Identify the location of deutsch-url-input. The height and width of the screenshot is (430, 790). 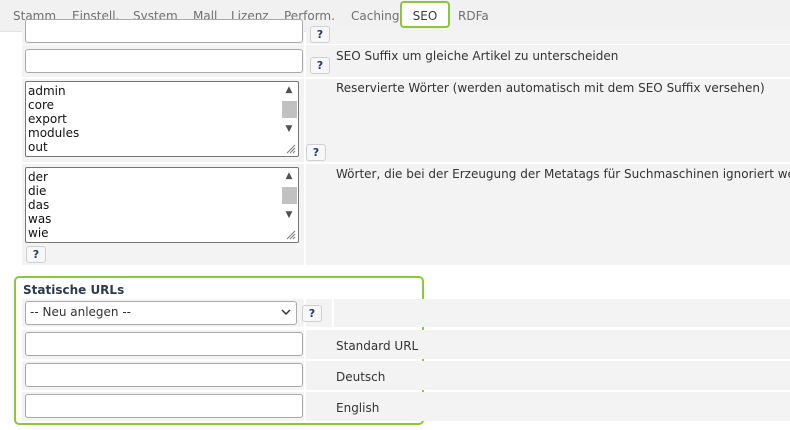
(164, 375).